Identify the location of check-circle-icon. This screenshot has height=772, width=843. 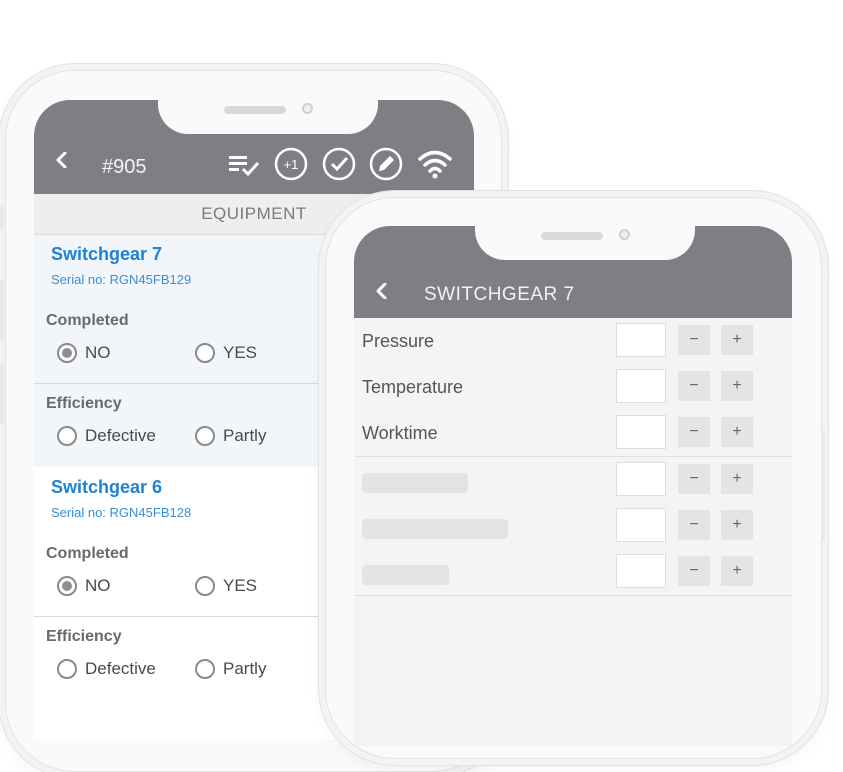
(339, 164).